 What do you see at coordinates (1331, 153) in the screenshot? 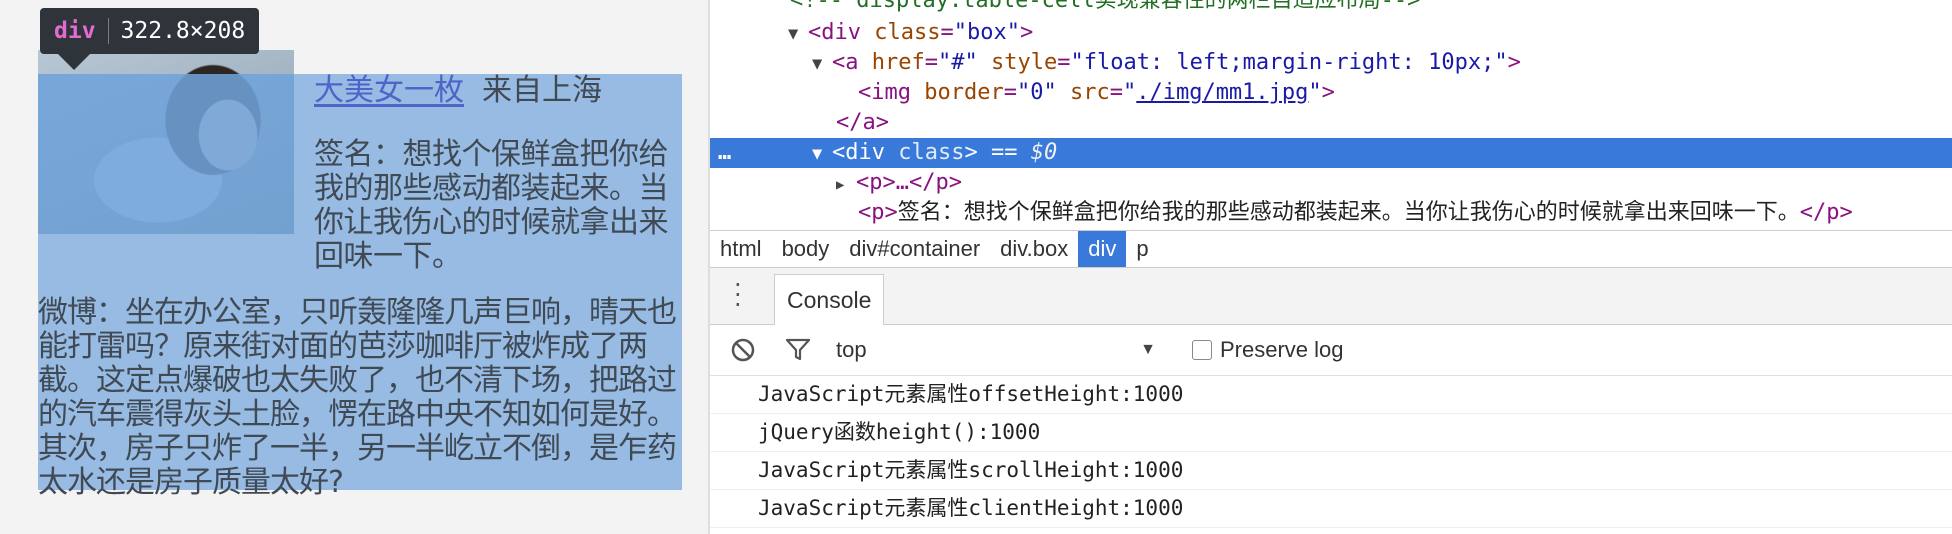
I see `tree-node-selected-div: … ▼ <div class> == $0` at bounding box center [1331, 153].